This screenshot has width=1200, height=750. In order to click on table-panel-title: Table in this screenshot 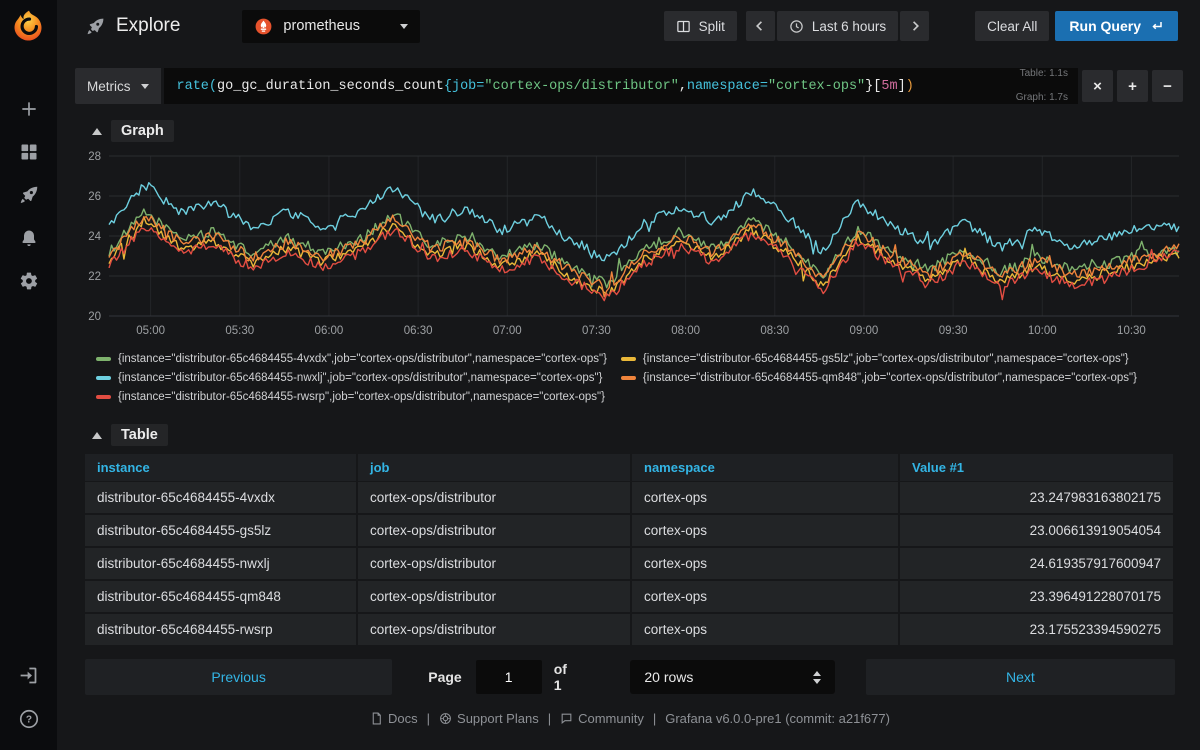, I will do `click(139, 435)`.